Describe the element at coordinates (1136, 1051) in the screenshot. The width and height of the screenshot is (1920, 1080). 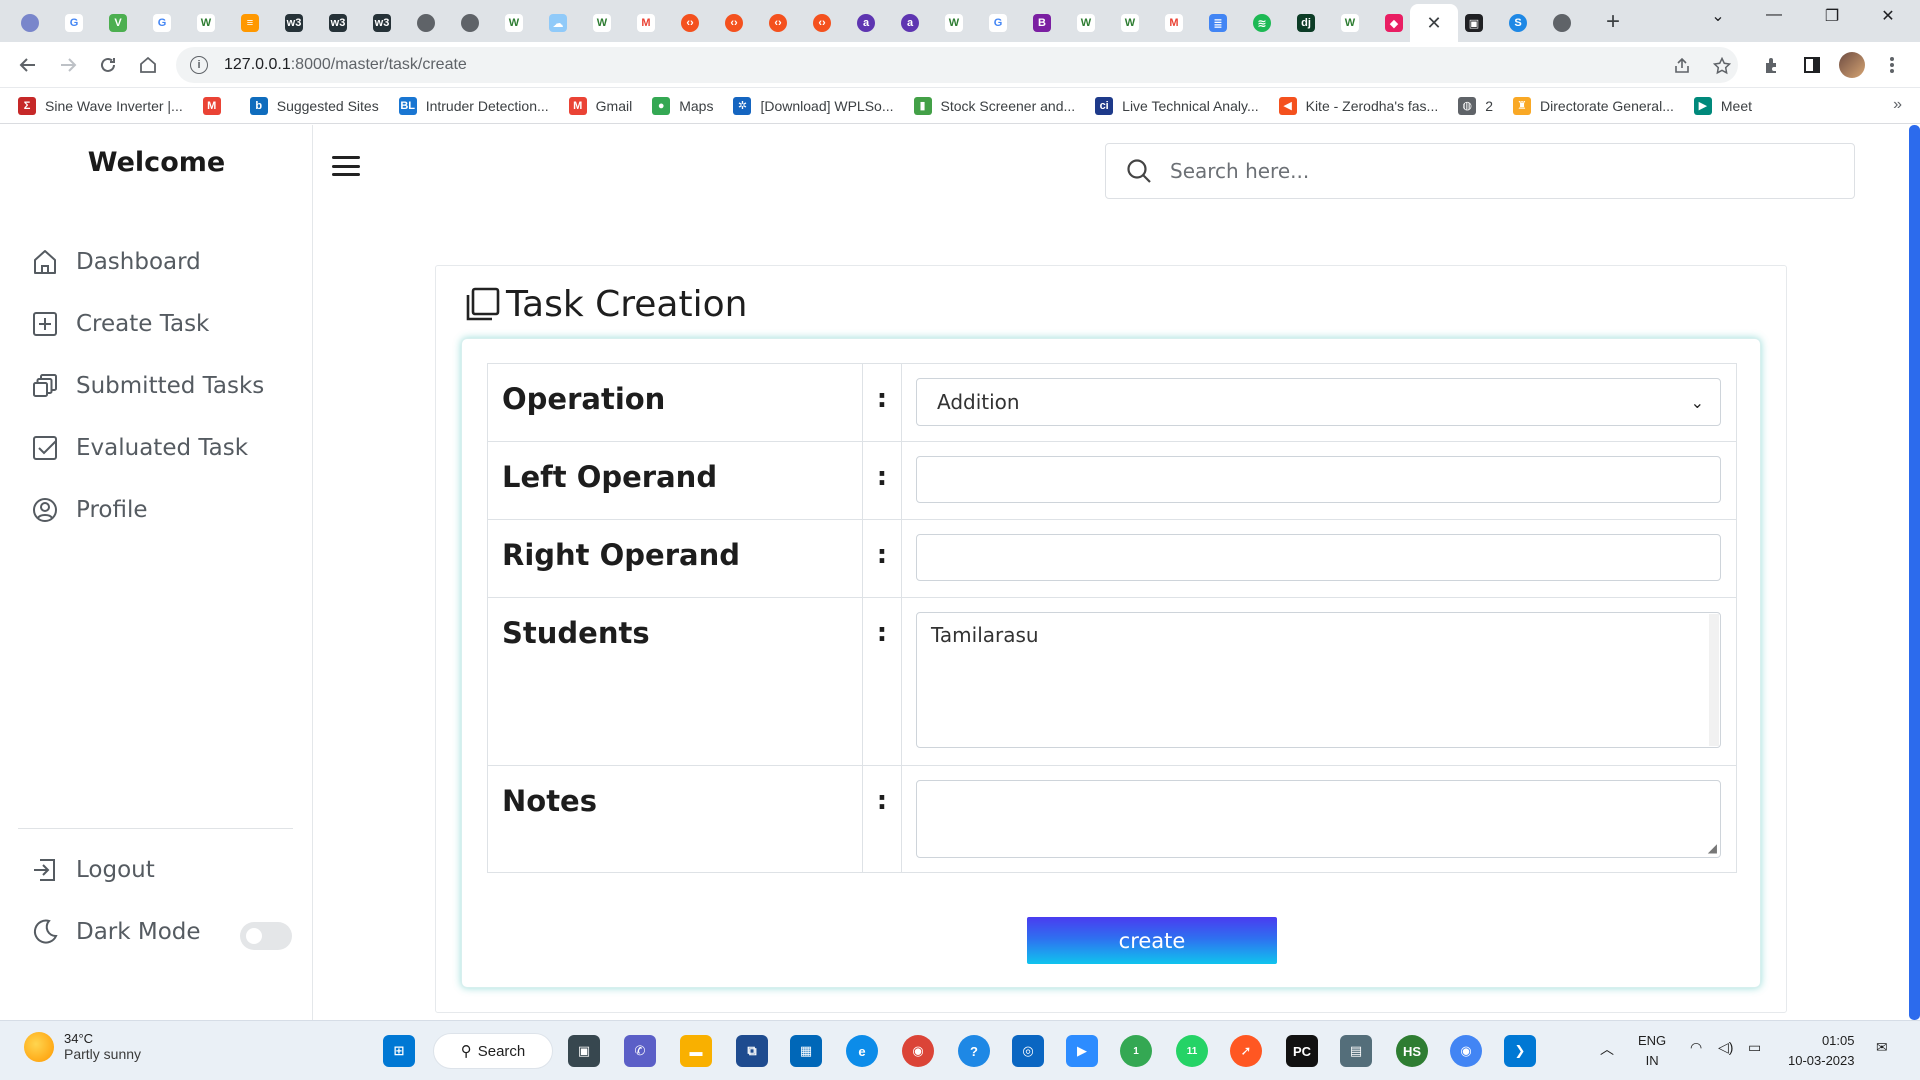
I see `chrome-profile-icon: 1` at that location.